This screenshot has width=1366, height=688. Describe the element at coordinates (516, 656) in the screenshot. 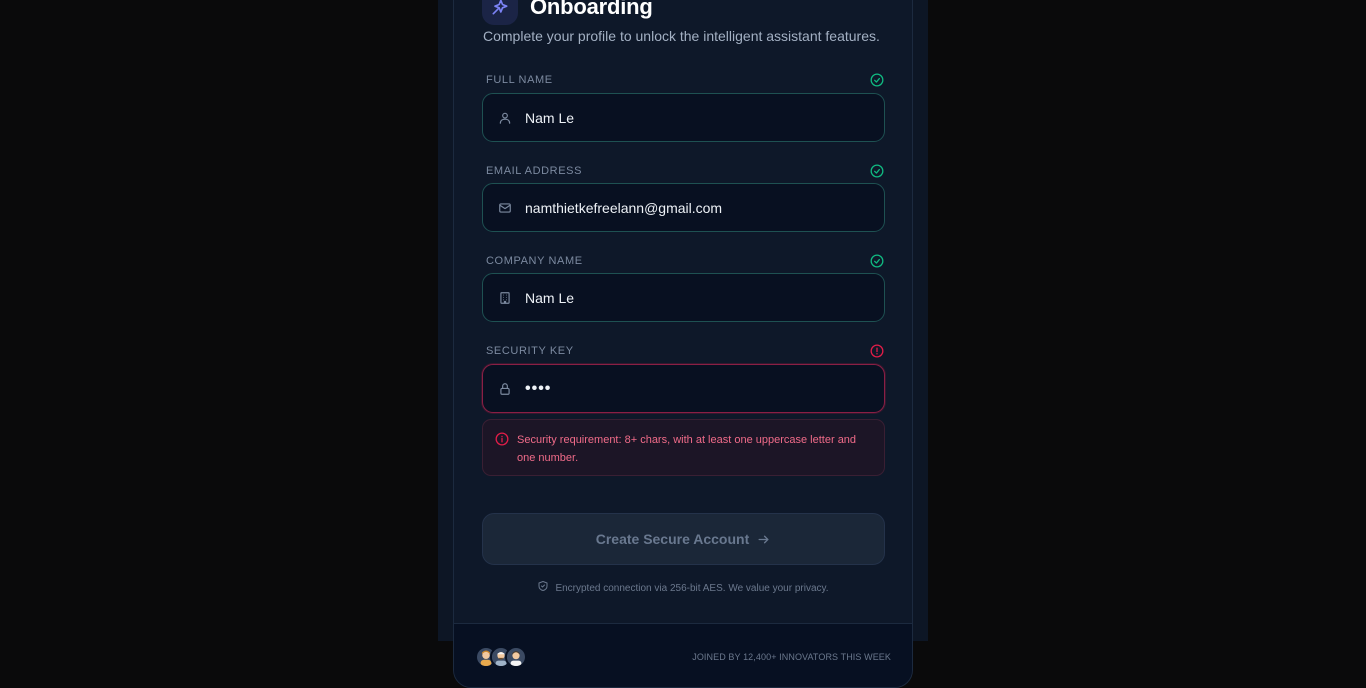

I see `avatar` at that location.